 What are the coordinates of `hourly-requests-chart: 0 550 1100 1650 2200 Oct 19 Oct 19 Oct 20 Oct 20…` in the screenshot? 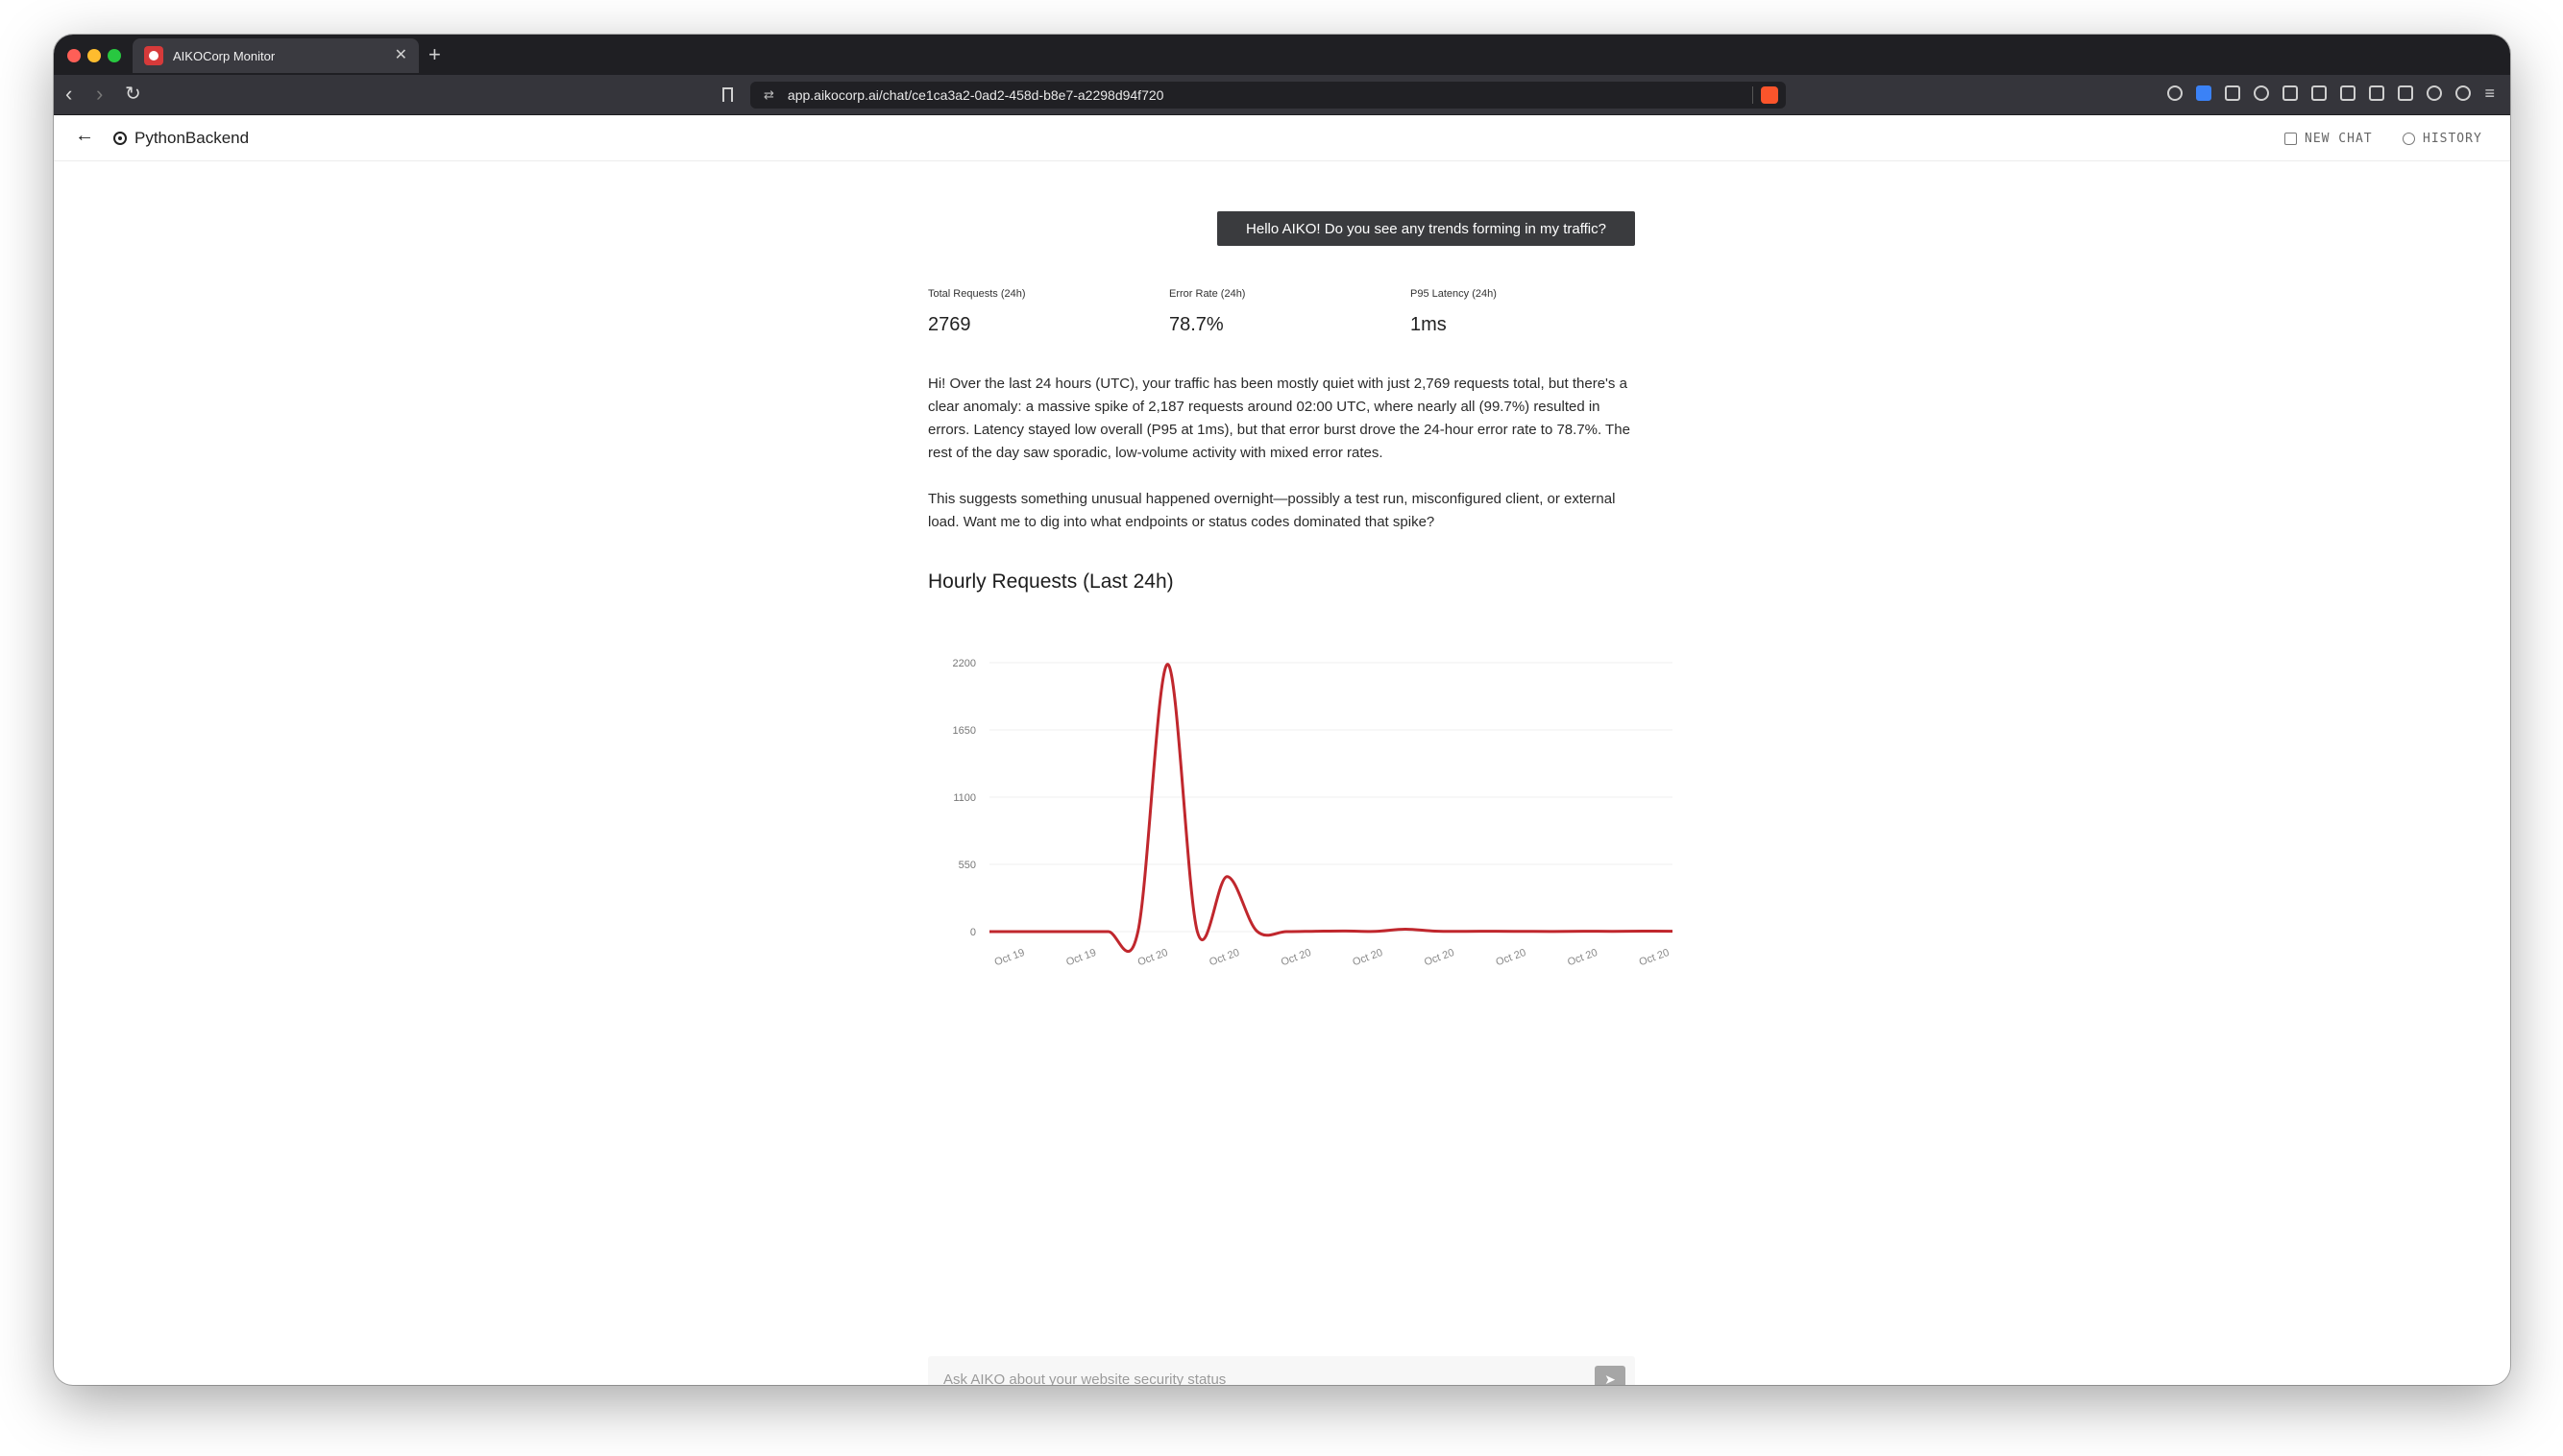 It's located at (1307, 790).